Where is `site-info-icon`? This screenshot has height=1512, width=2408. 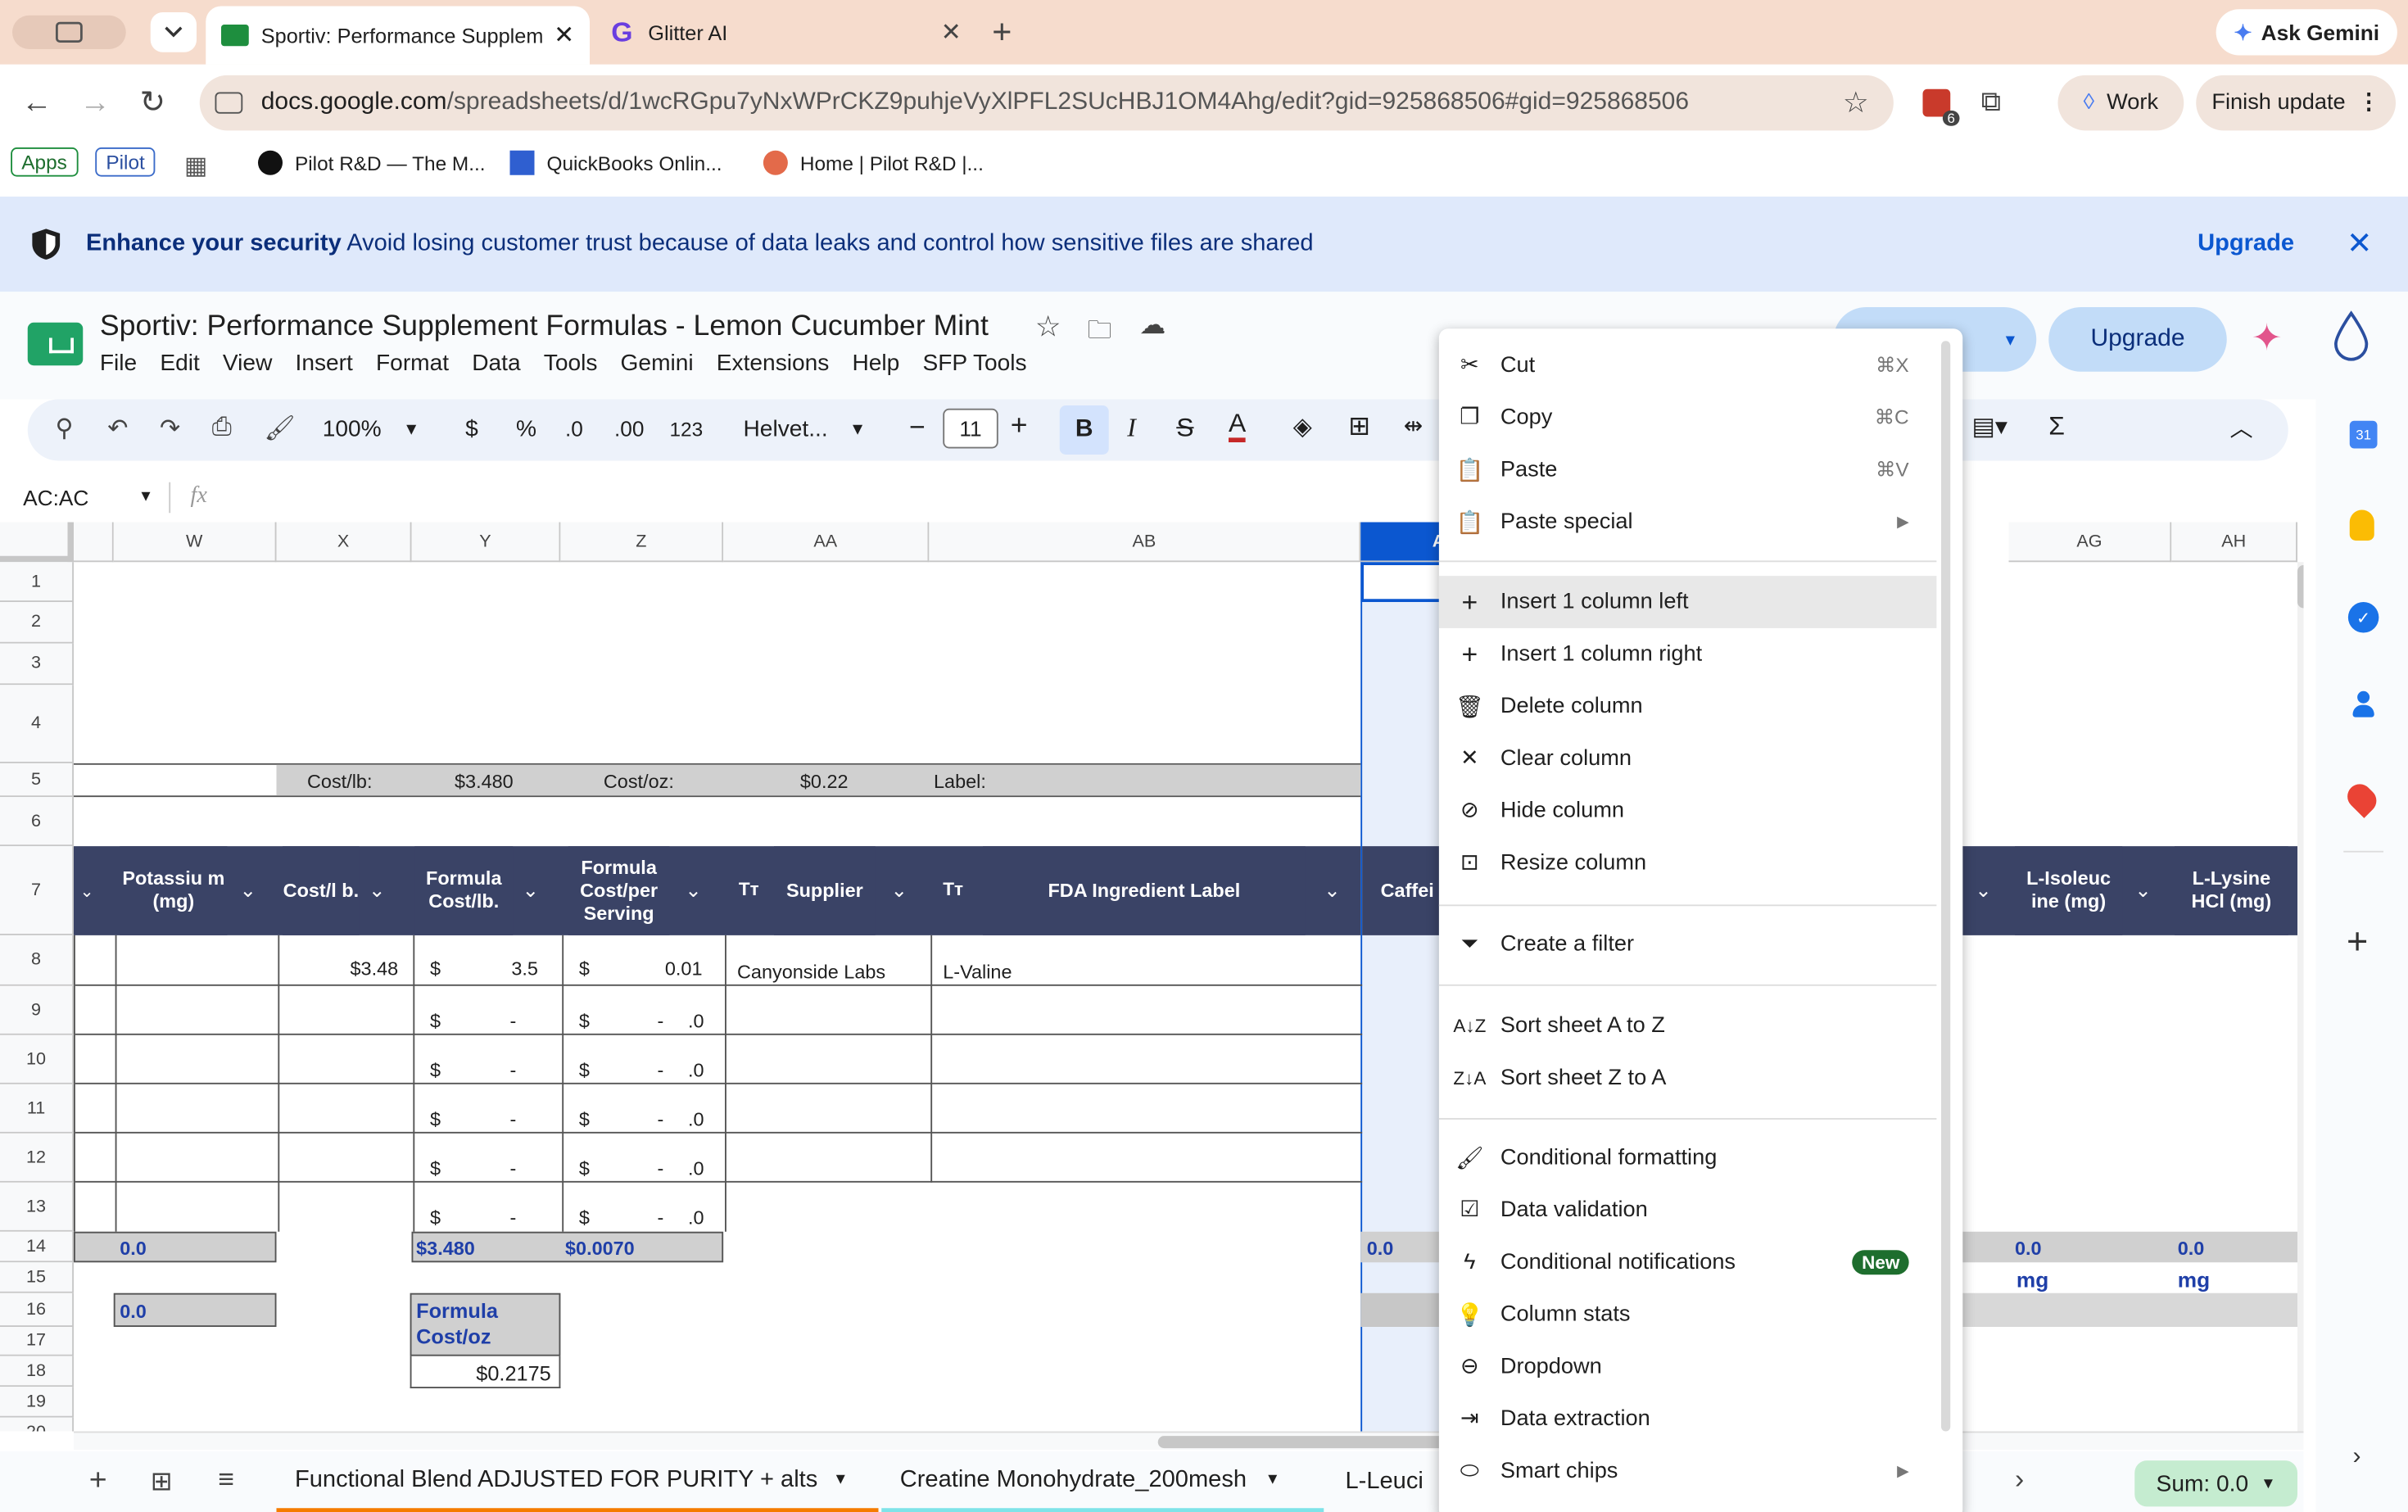 site-info-icon is located at coordinates (229, 103).